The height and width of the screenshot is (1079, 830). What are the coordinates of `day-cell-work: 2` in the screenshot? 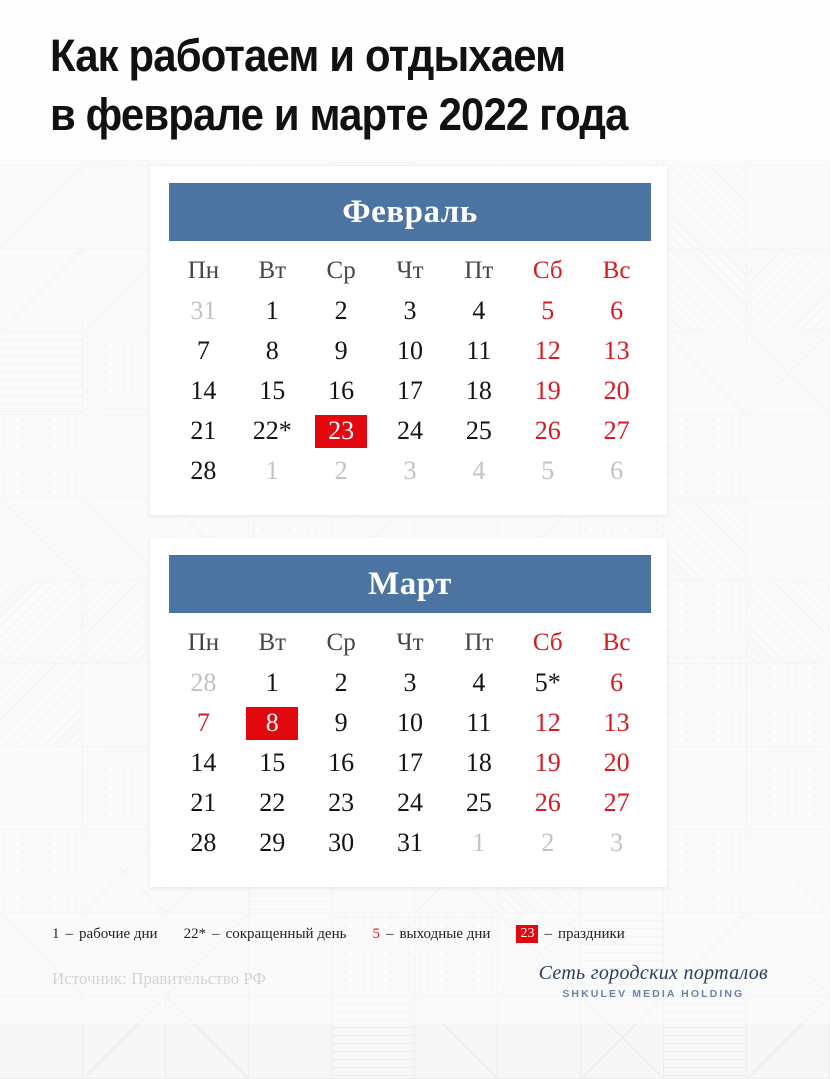 It's located at (341, 682).